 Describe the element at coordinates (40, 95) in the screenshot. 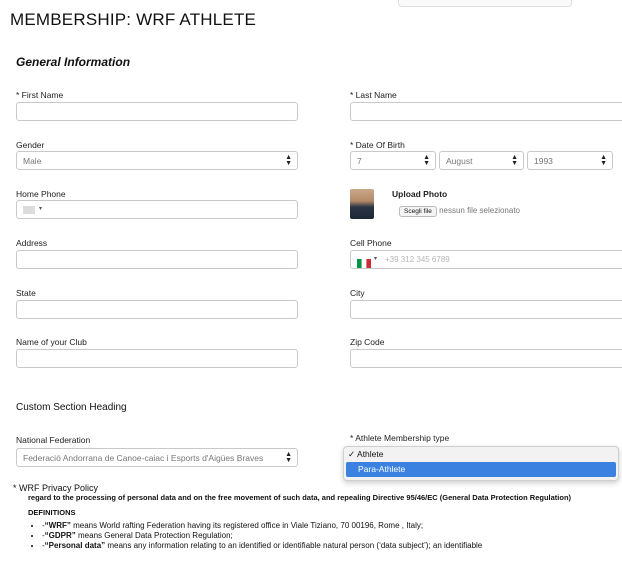

I see `first-name-label: * First Name` at that location.